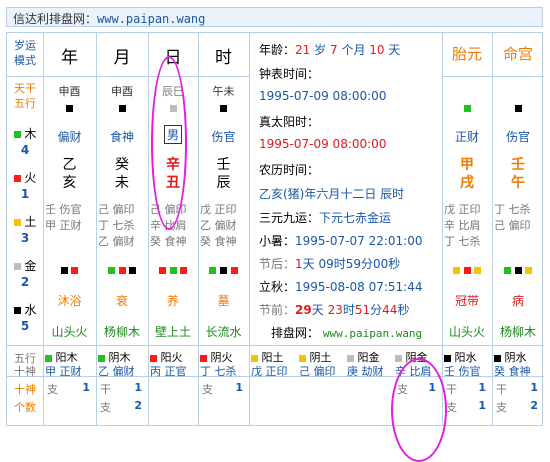 Image resolution: width=550 pixels, height=462 pixels. I want to click on element-water-count: 5, so click(25, 326).